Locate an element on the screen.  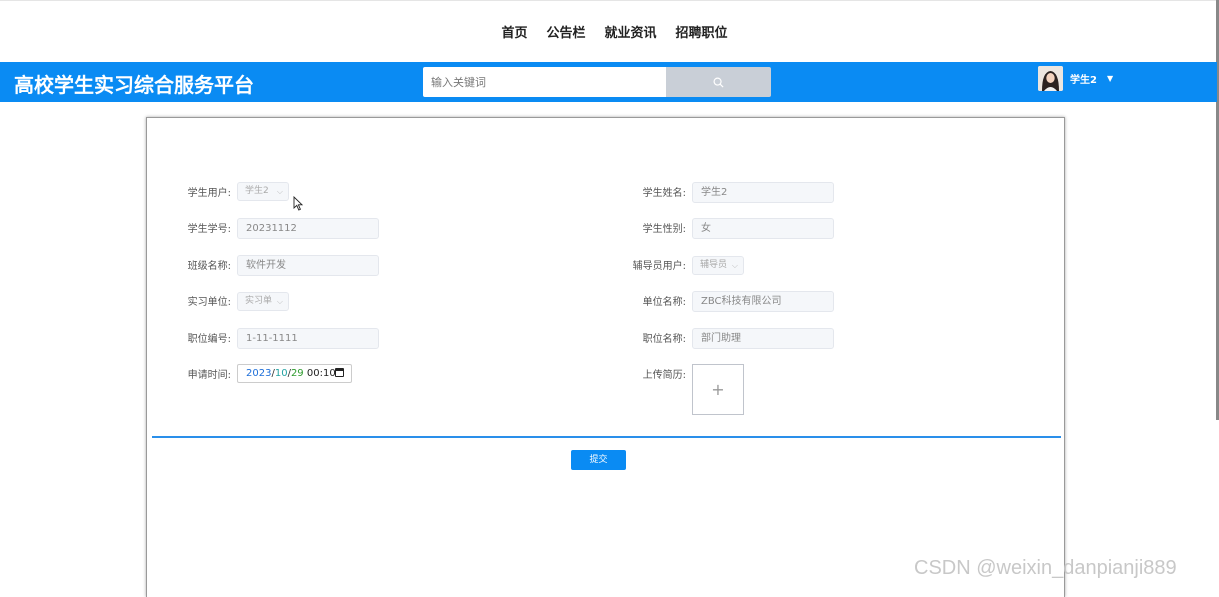
class-name-label: 班级名称: is located at coordinates (209, 266).